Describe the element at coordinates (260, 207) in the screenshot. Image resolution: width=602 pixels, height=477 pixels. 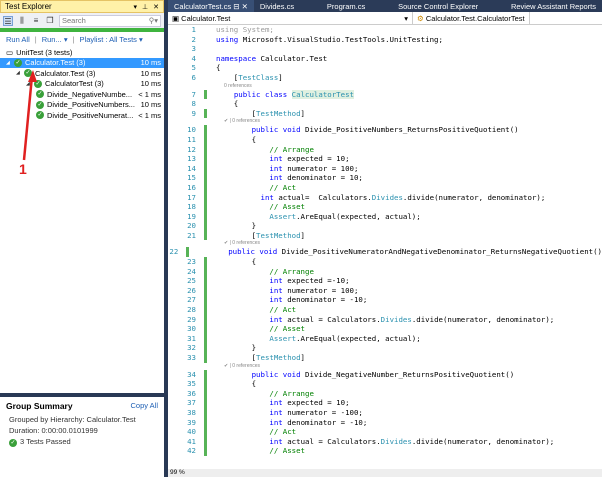
I see `code-token: // Asset` at that location.